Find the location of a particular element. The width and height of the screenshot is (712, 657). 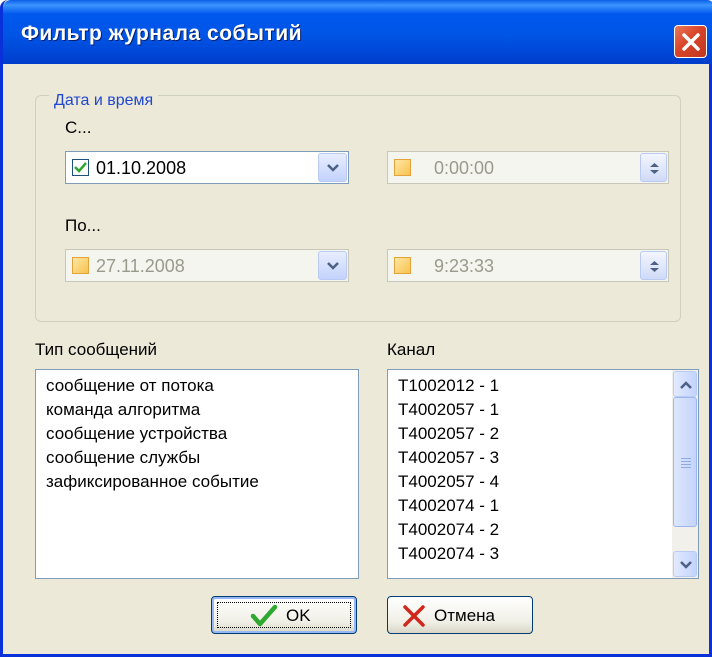

to-time-value: 9:23:33 is located at coordinates (464, 266).